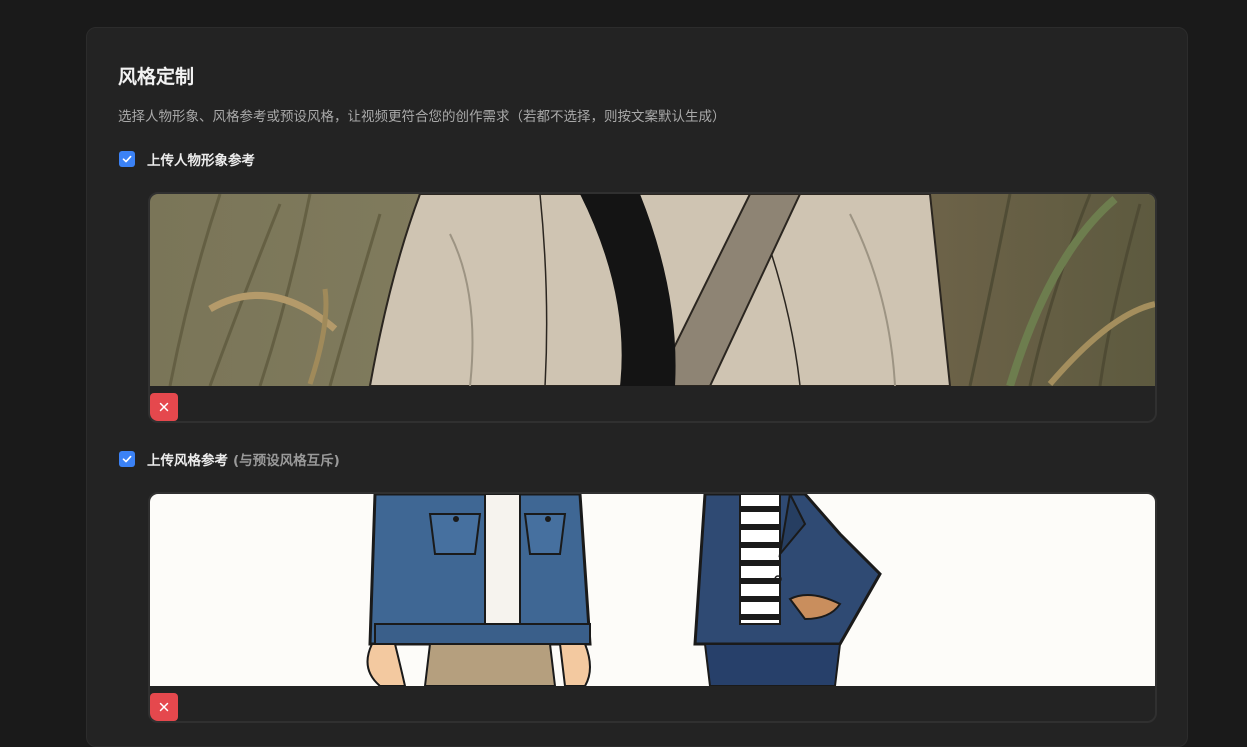  I want to click on remove-style-ref-button, so click(164, 707).